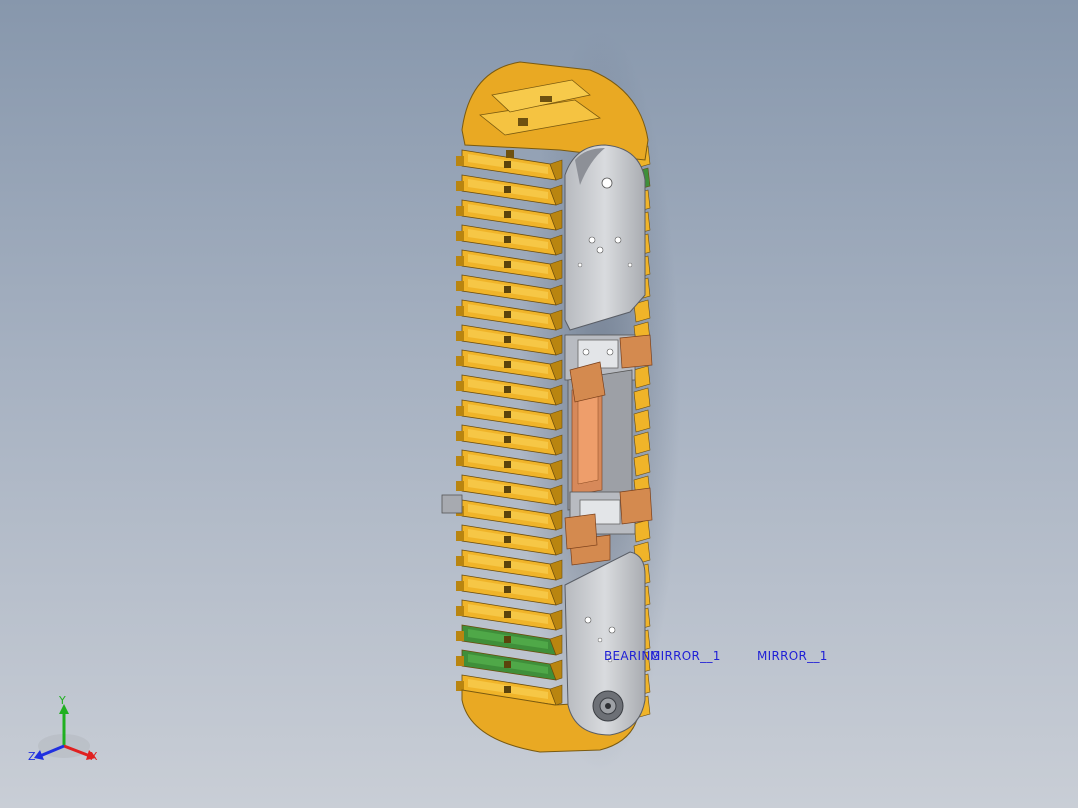  Describe the element at coordinates (94, 756) in the screenshot. I see `x-axis-label: X` at that location.